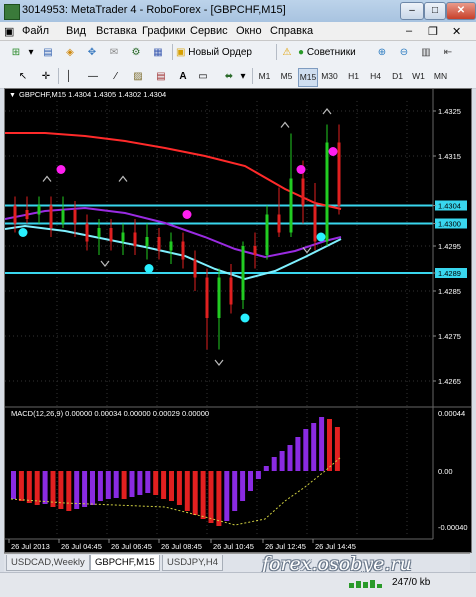 The width and height of the screenshot is (476, 597). I want to click on menu-view: Вид, so click(76, 31).